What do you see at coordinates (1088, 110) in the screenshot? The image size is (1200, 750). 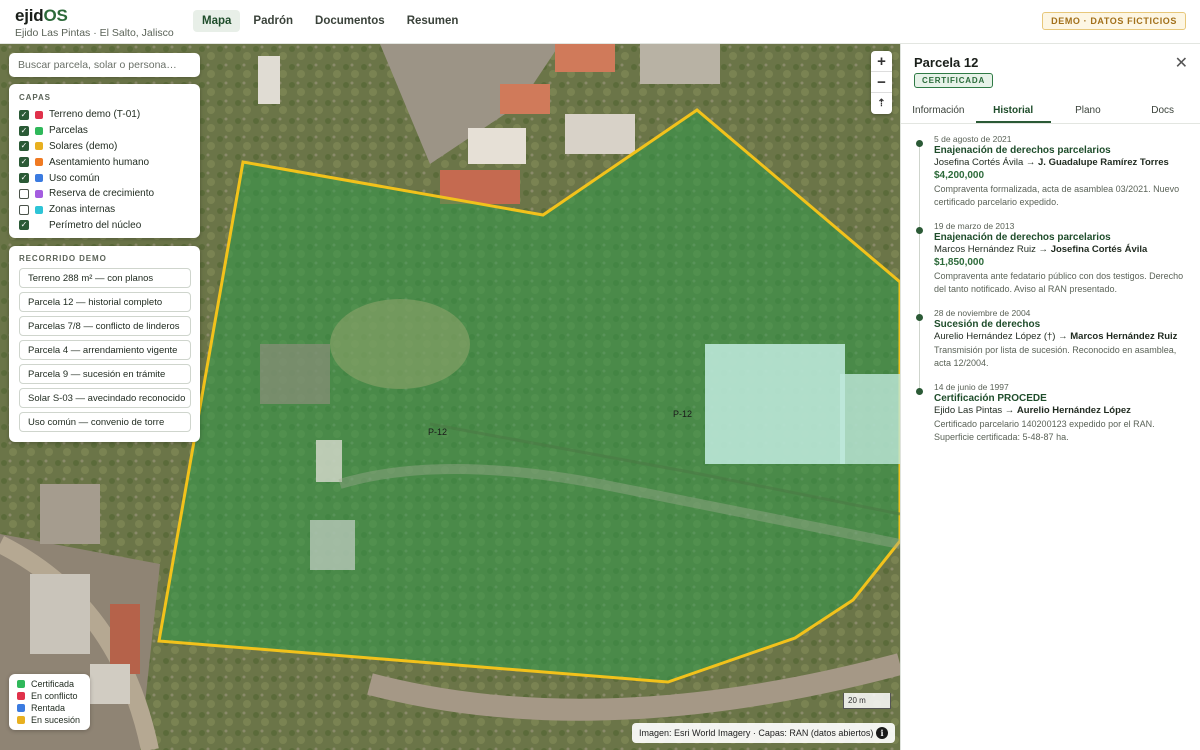 I see `tab-plano: Plano` at bounding box center [1088, 110].